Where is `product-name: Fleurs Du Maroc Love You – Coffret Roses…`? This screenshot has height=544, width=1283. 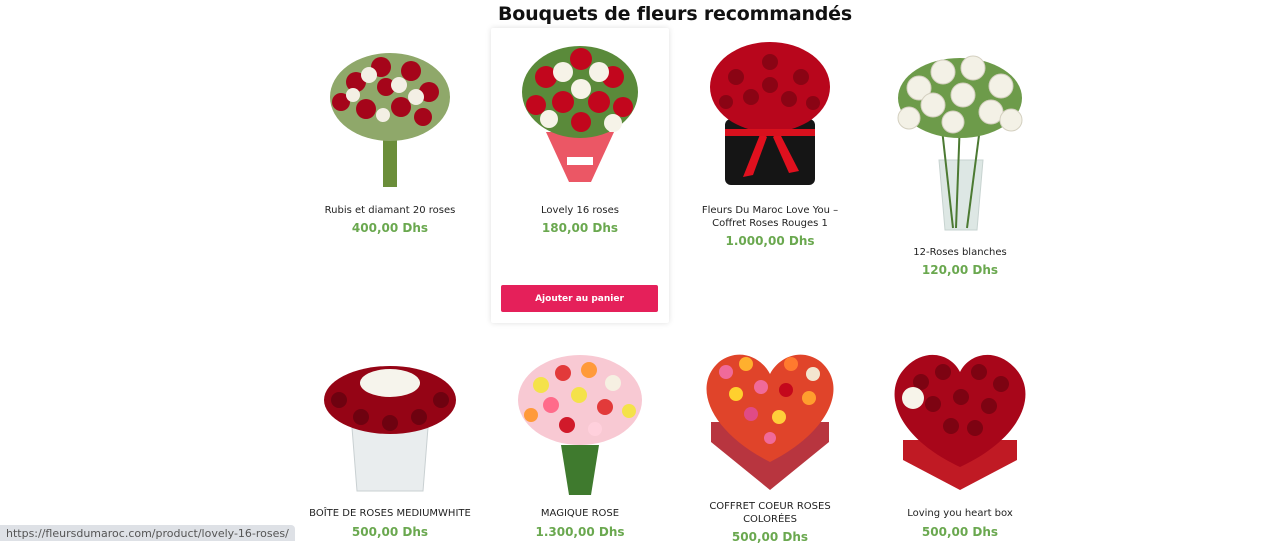
product-name: Fleurs Du Maroc Love You – Coffret Roses… is located at coordinates (770, 217).